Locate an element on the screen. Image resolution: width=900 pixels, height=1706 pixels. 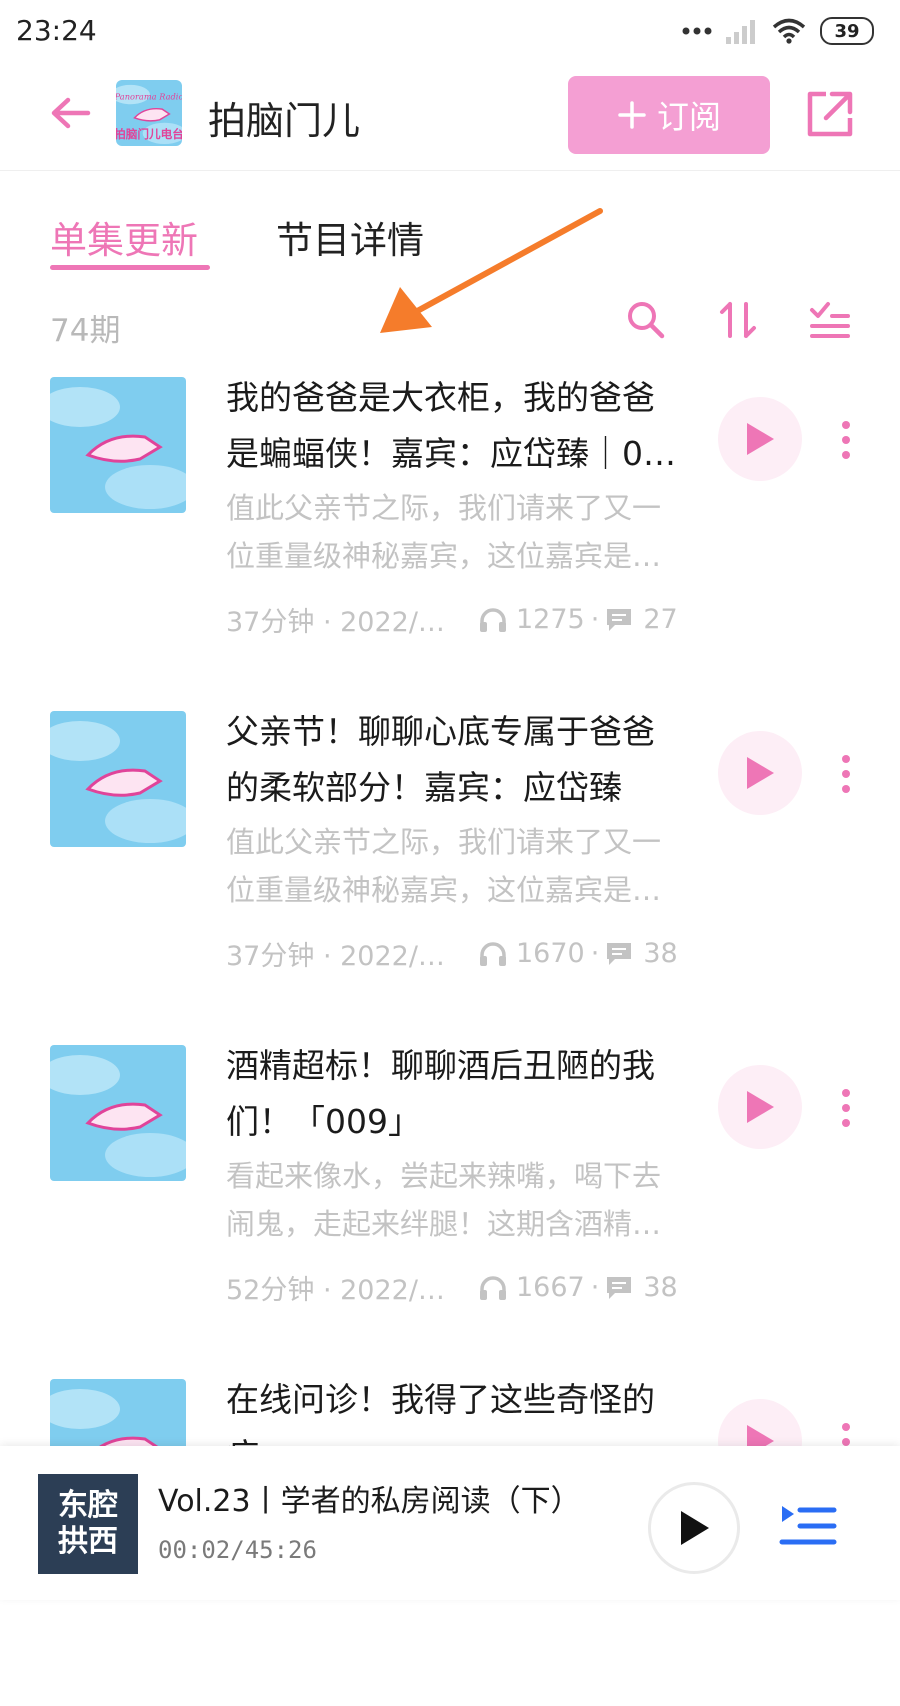
episode-title: 我的爸爸是大衣柜，我的爸爸是蝙蝠侠！嘉宾：应岱臻｜010｜ is located at coordinates (456, 426).